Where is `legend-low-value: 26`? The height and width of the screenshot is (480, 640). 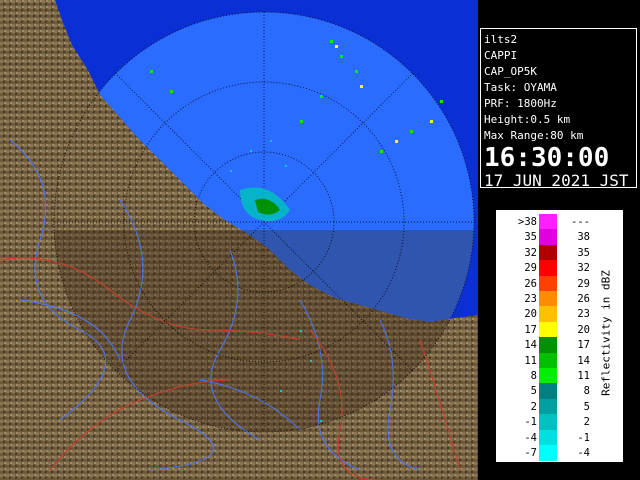
legend-low-value: 26 is located at coordinates (530, 283).